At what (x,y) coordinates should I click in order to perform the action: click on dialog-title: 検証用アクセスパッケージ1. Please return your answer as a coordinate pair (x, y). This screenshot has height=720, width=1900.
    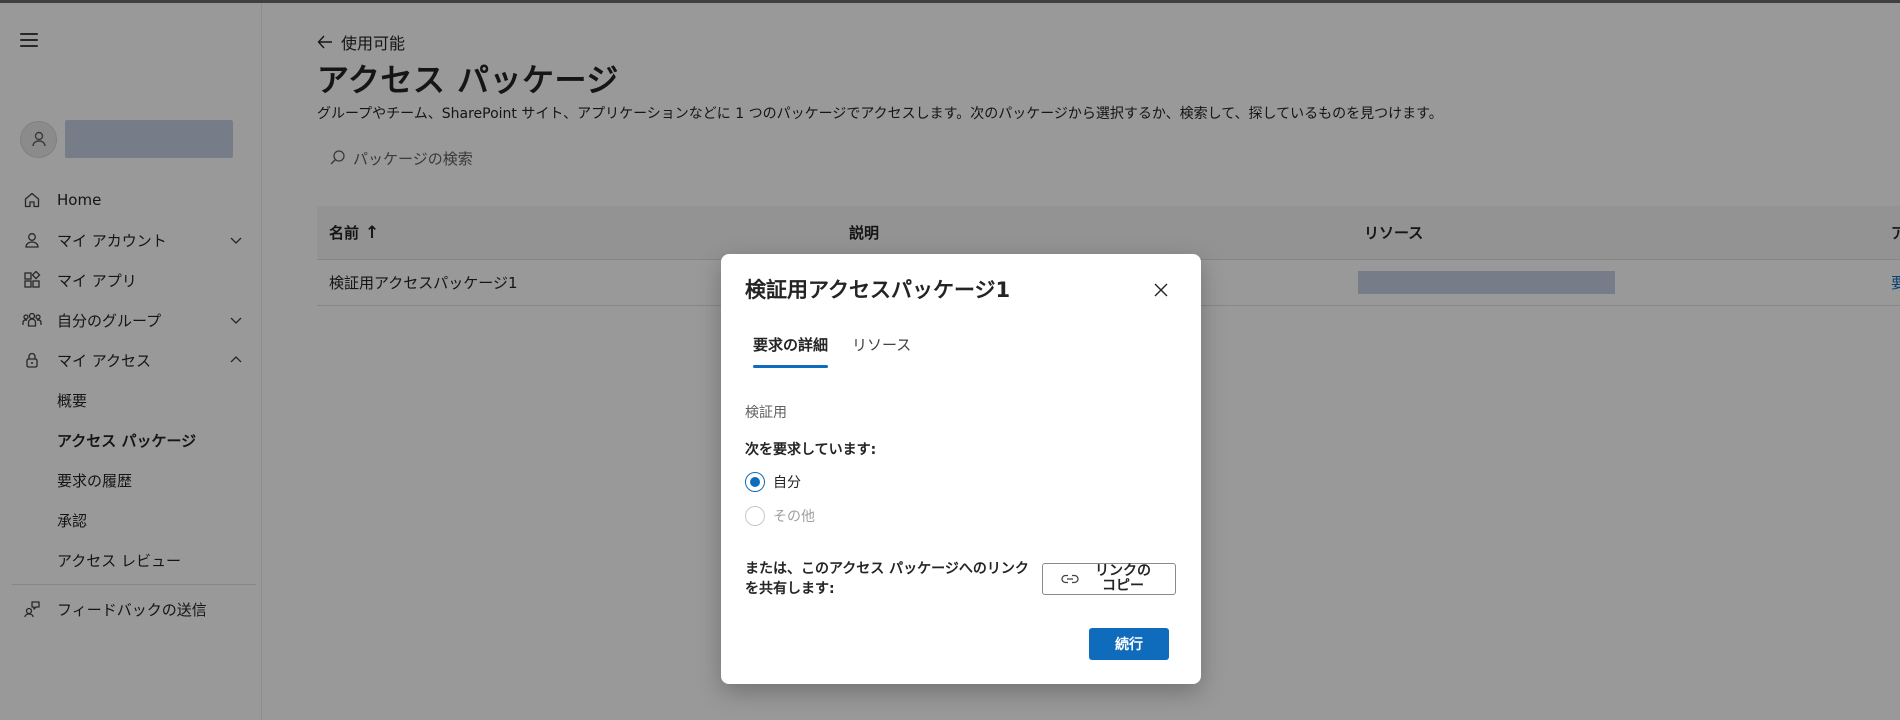
    Looking at the image, I should click on (878, 290).